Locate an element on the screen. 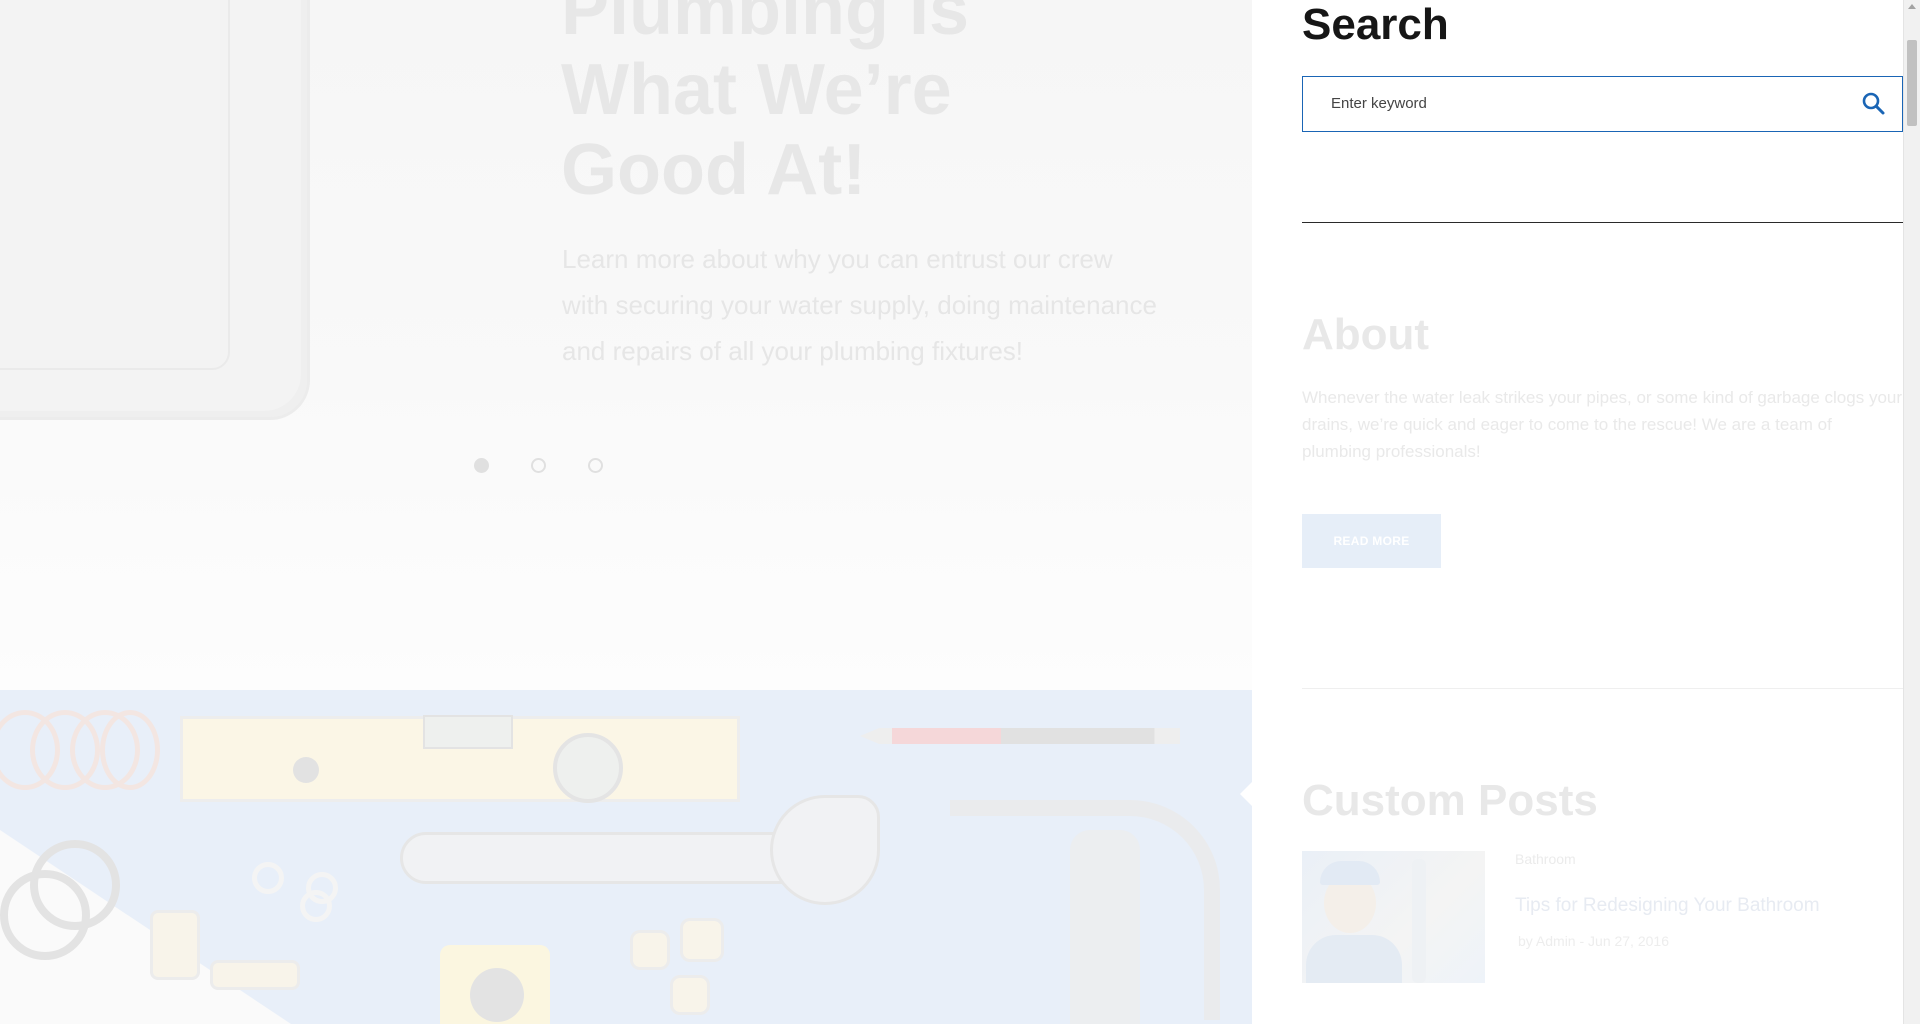  slider-pagination is located at coordinates (538, 465).